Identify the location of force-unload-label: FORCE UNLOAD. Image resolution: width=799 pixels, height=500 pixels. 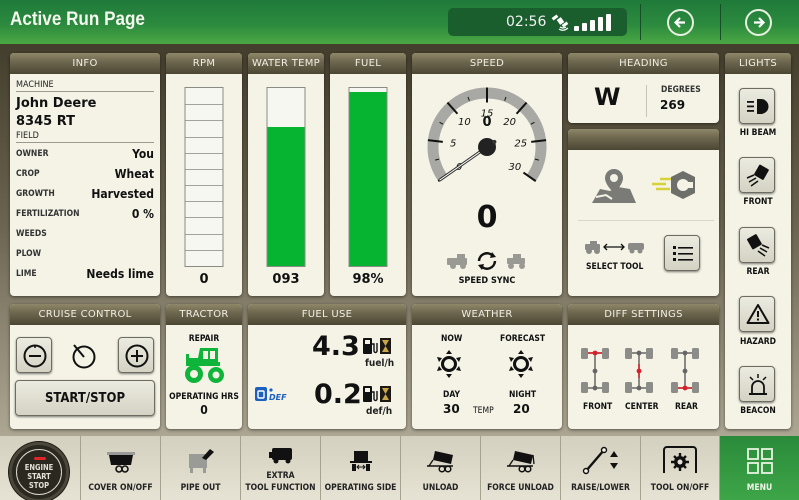
(520, 488).